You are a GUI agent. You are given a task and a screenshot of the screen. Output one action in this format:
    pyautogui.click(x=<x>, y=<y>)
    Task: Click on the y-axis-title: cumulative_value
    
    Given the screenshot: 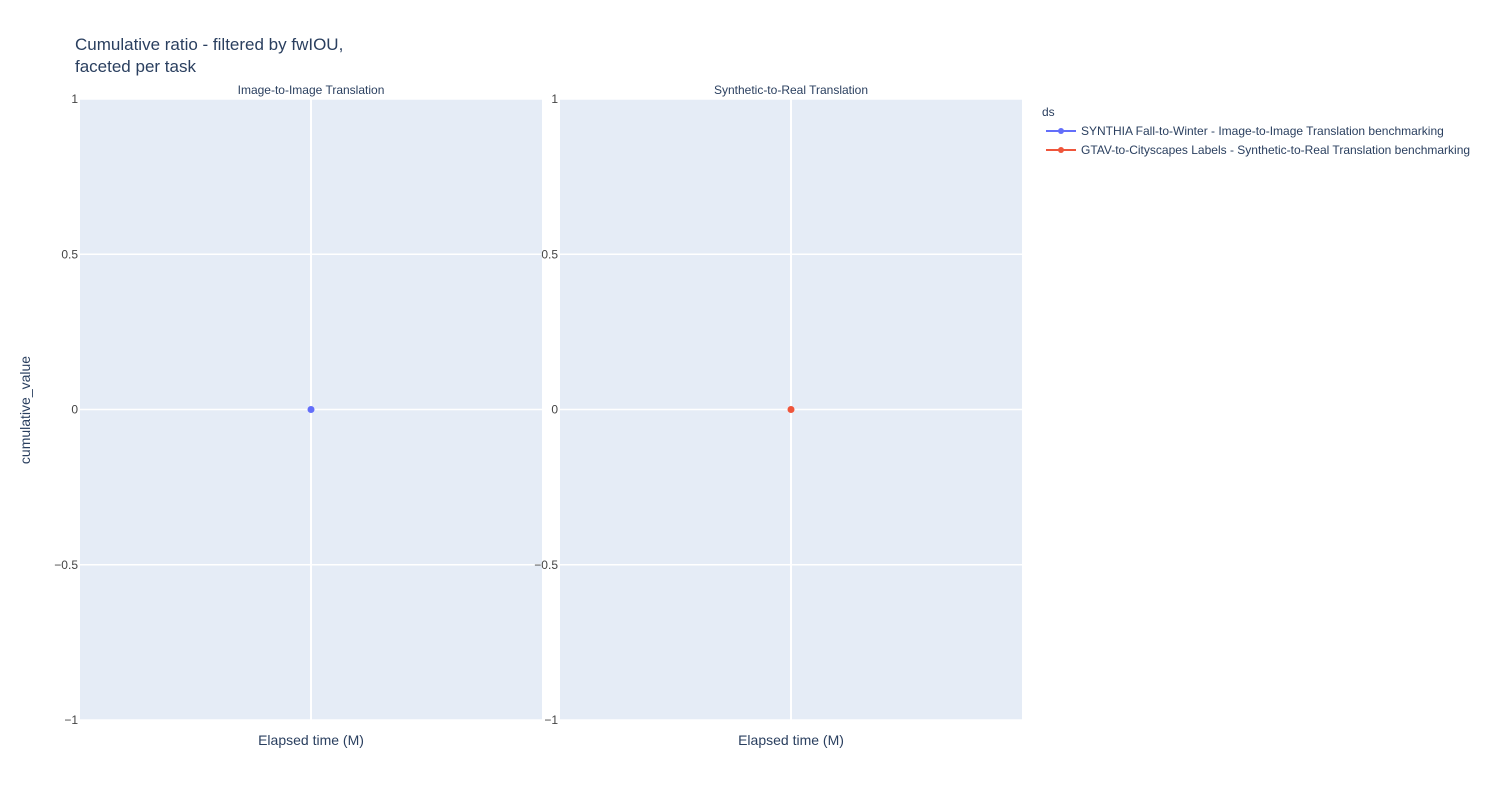 What is the action you would take?
    pyautogui.click(x=25, y=410)
    